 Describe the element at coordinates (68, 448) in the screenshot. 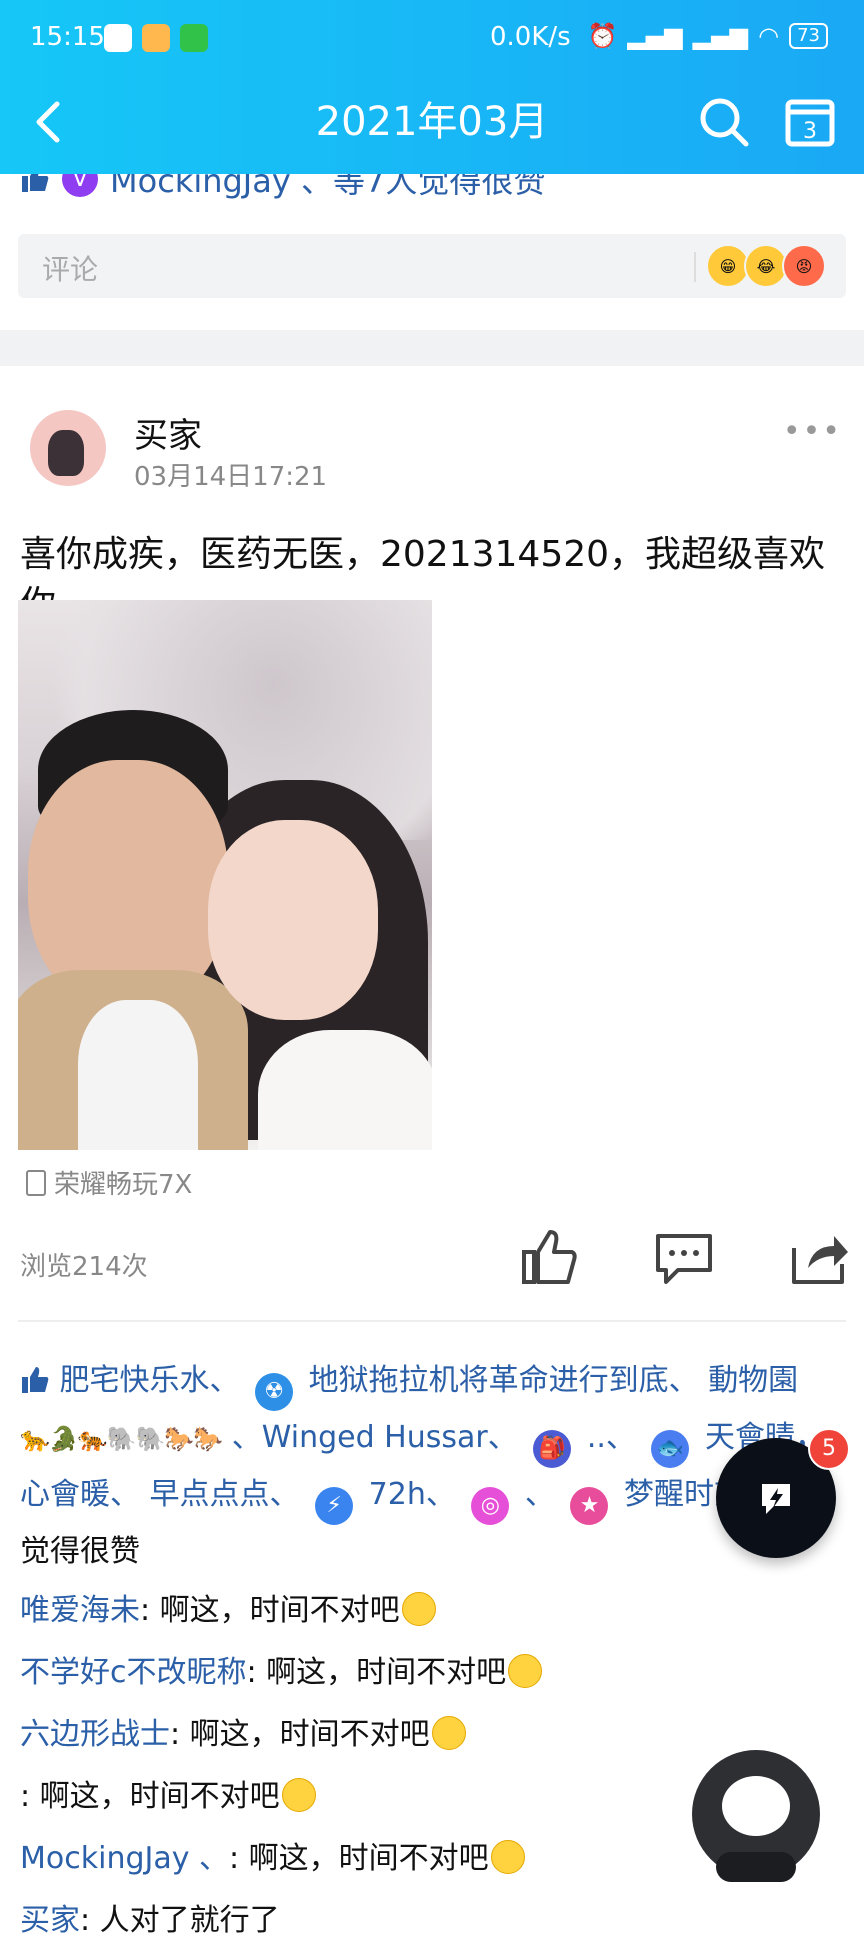

I see `avatar` at that location.